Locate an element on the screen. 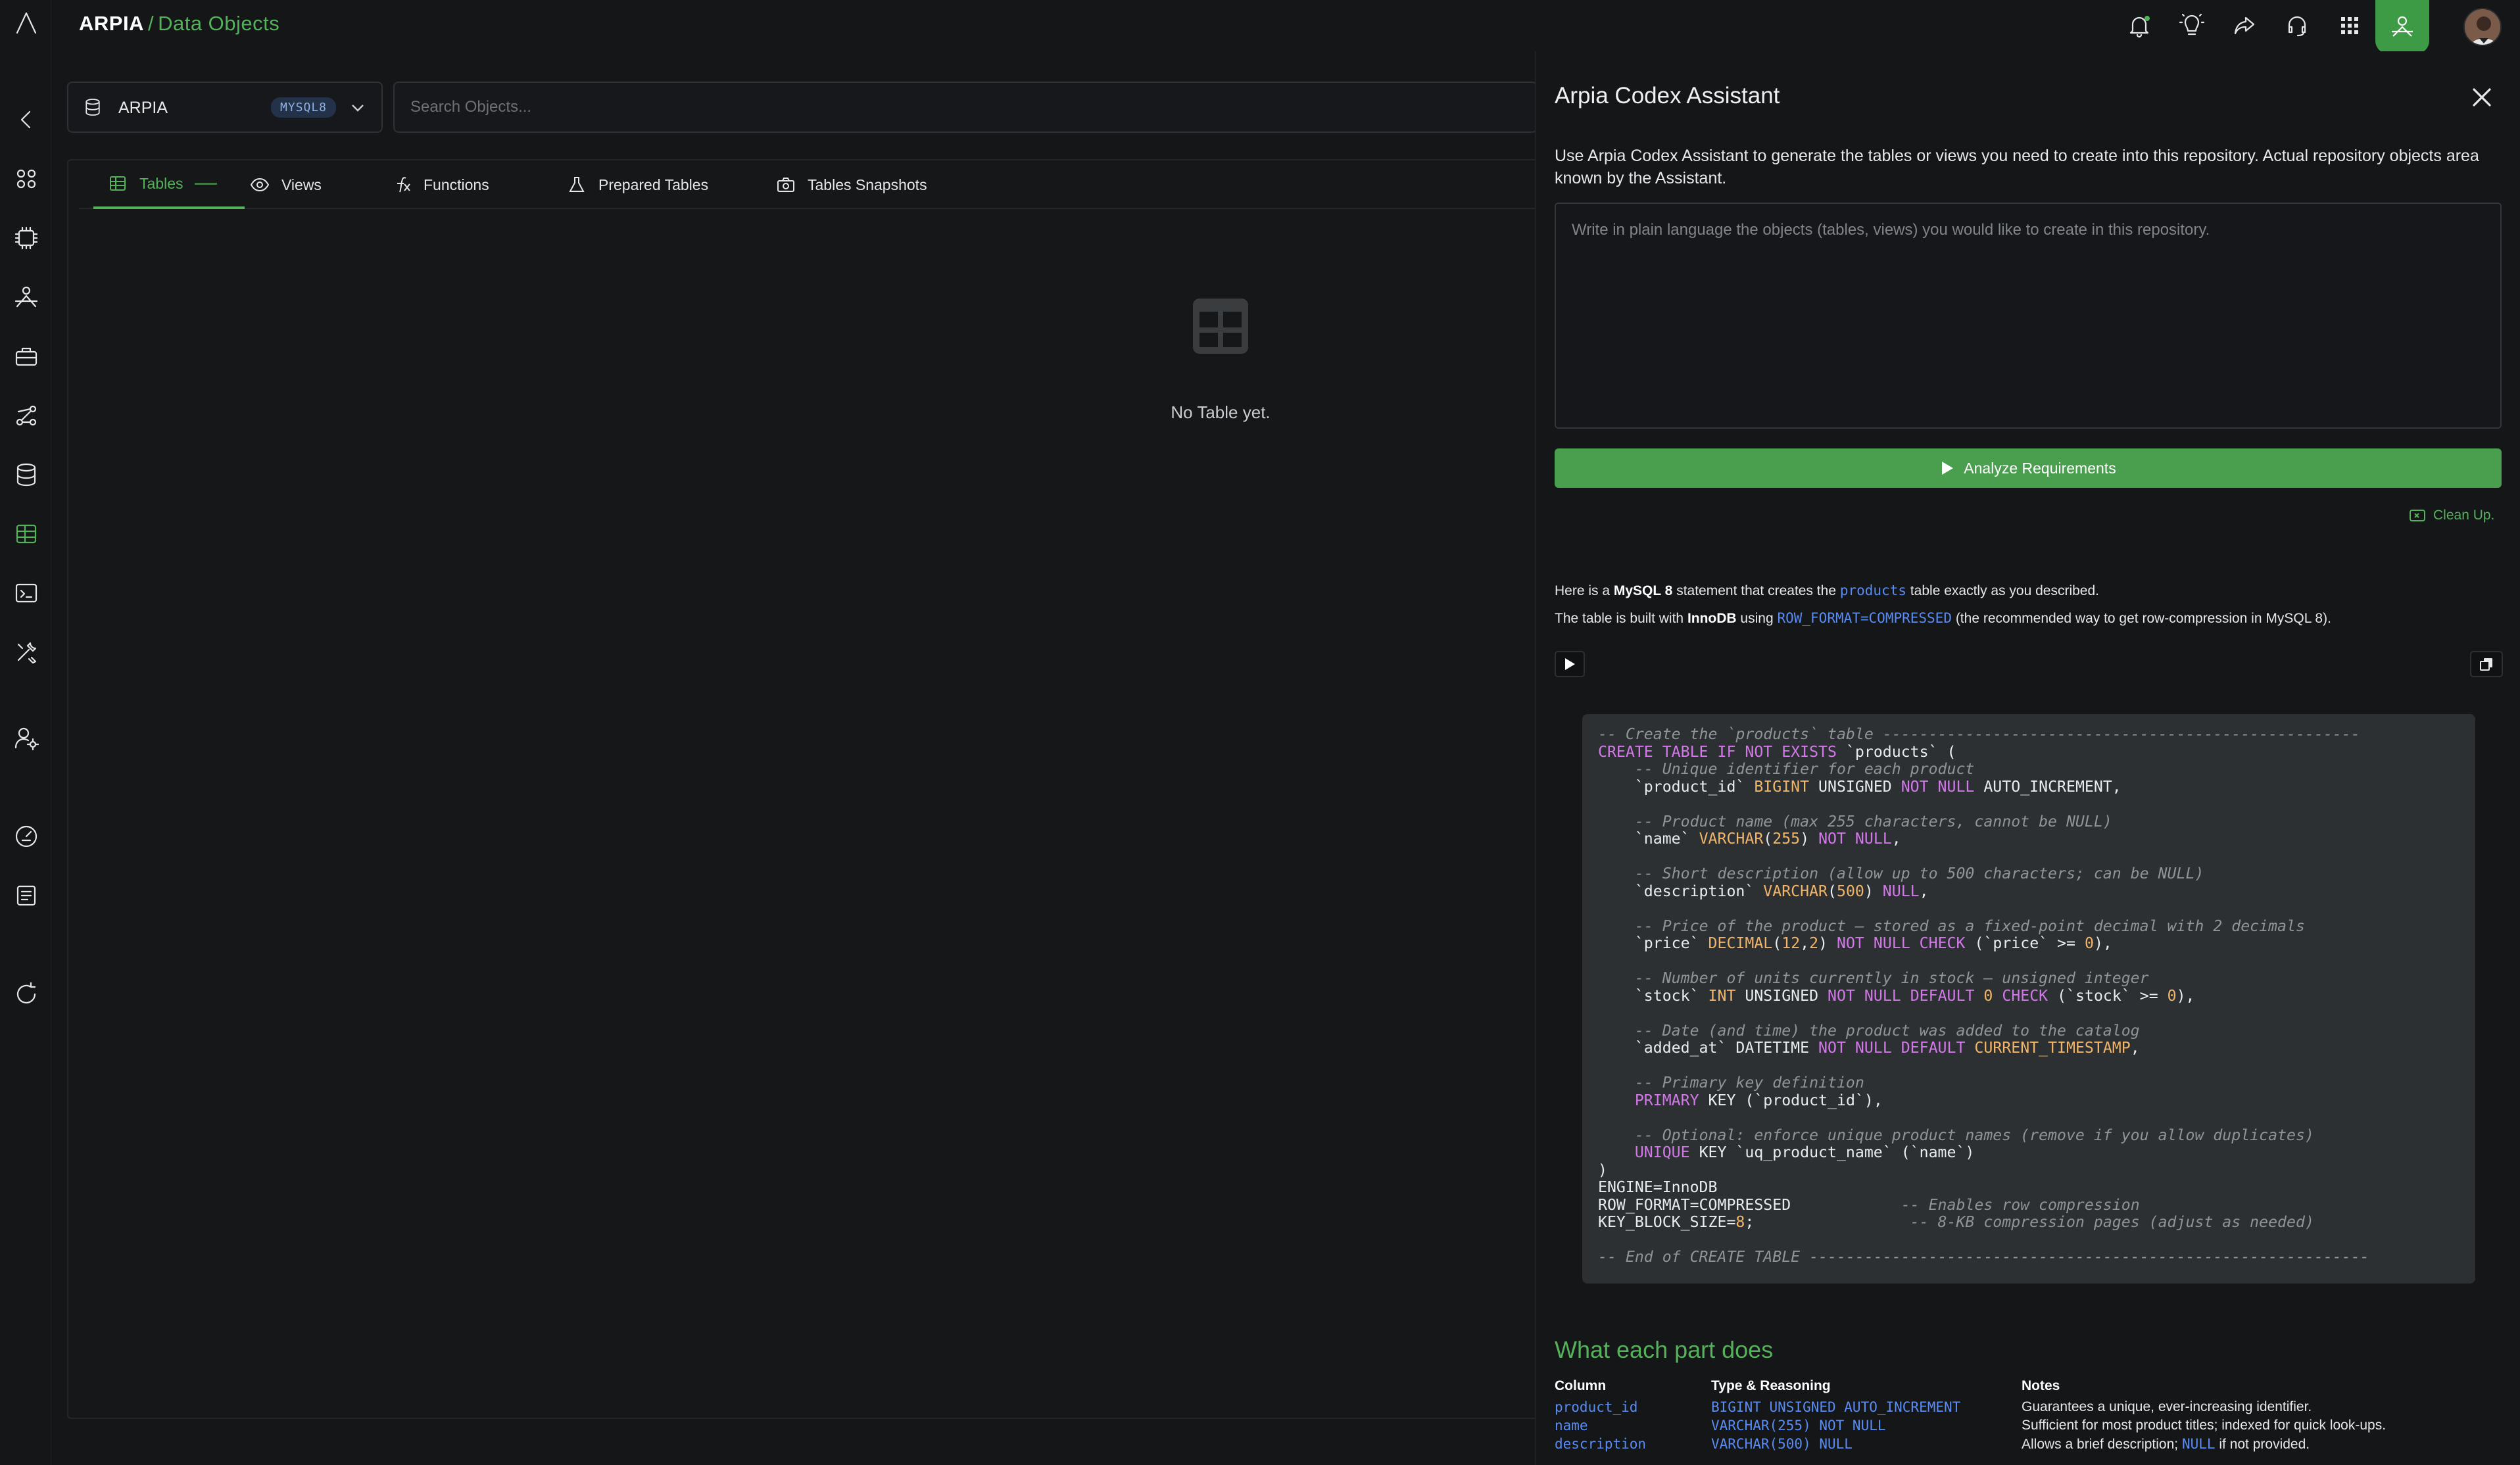  cell-column: name is located at coordinates (1571, 1426).